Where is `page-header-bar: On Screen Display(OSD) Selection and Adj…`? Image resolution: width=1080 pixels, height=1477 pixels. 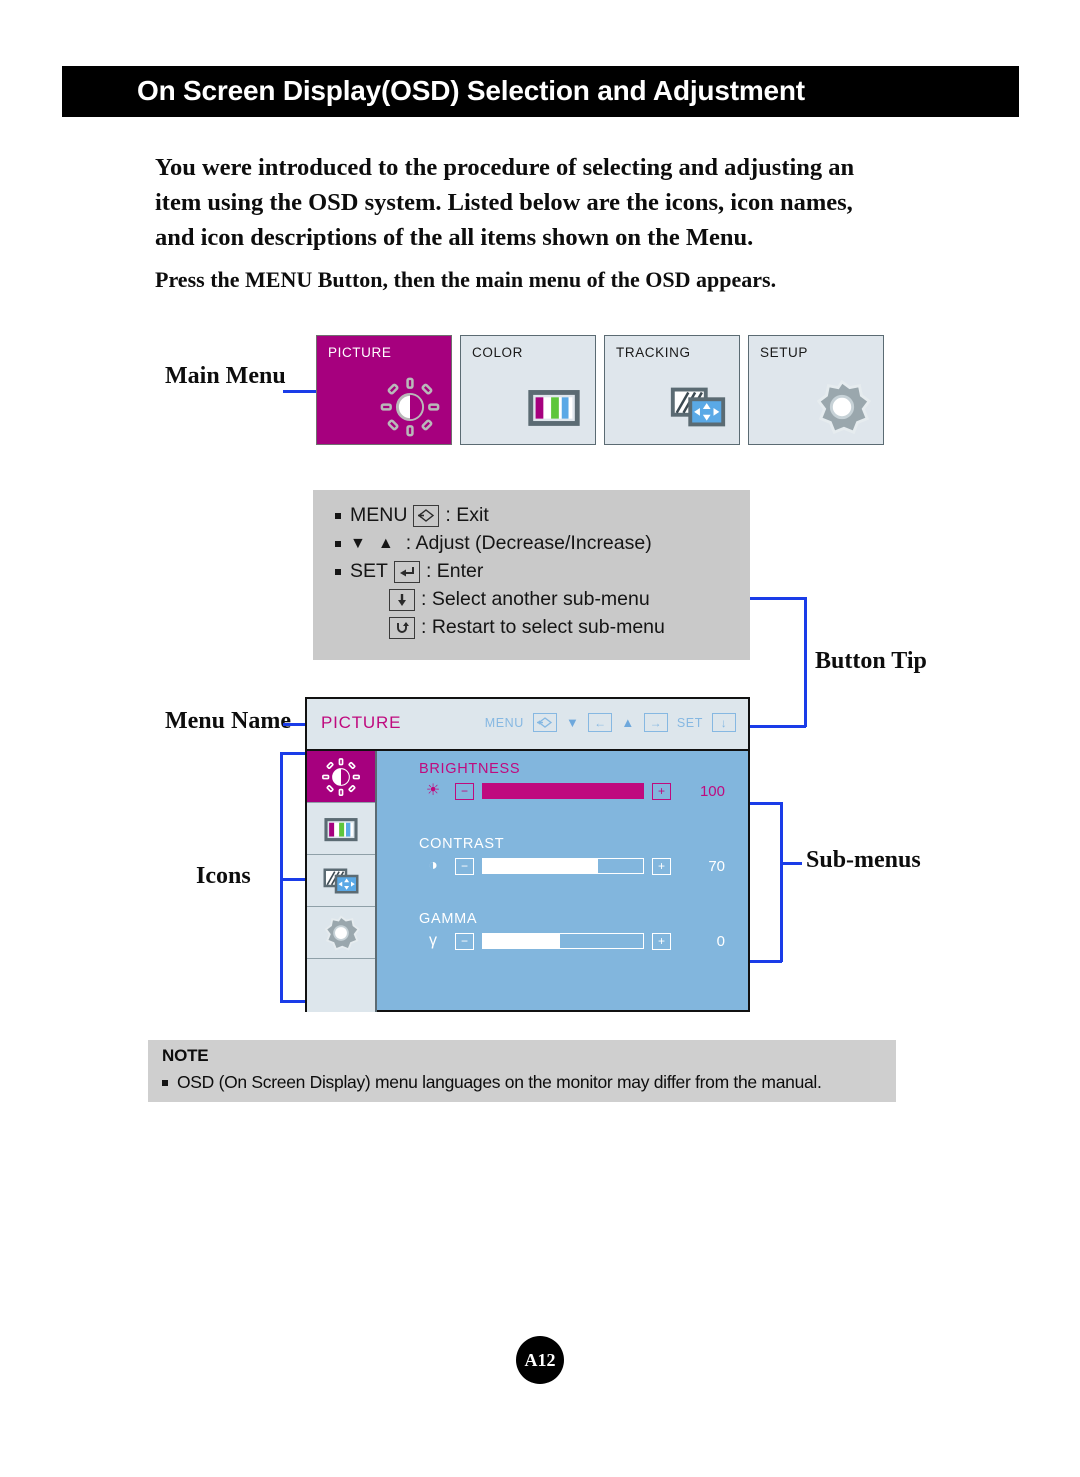 page-header-bar: On Screen Display(OSD) Selection and Adj… is located at coordinates (540, 91).